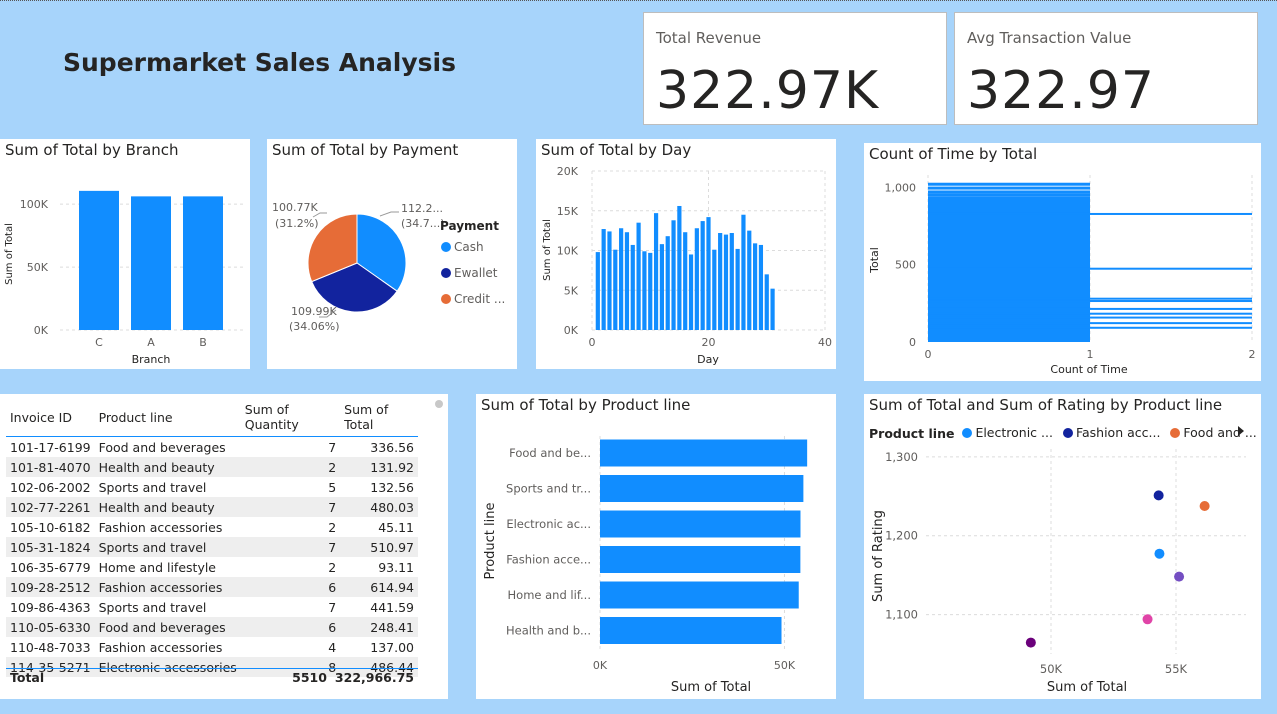 The image size is (1277, 714). I want to click on cell-total: 510.97, so click(379, 547).